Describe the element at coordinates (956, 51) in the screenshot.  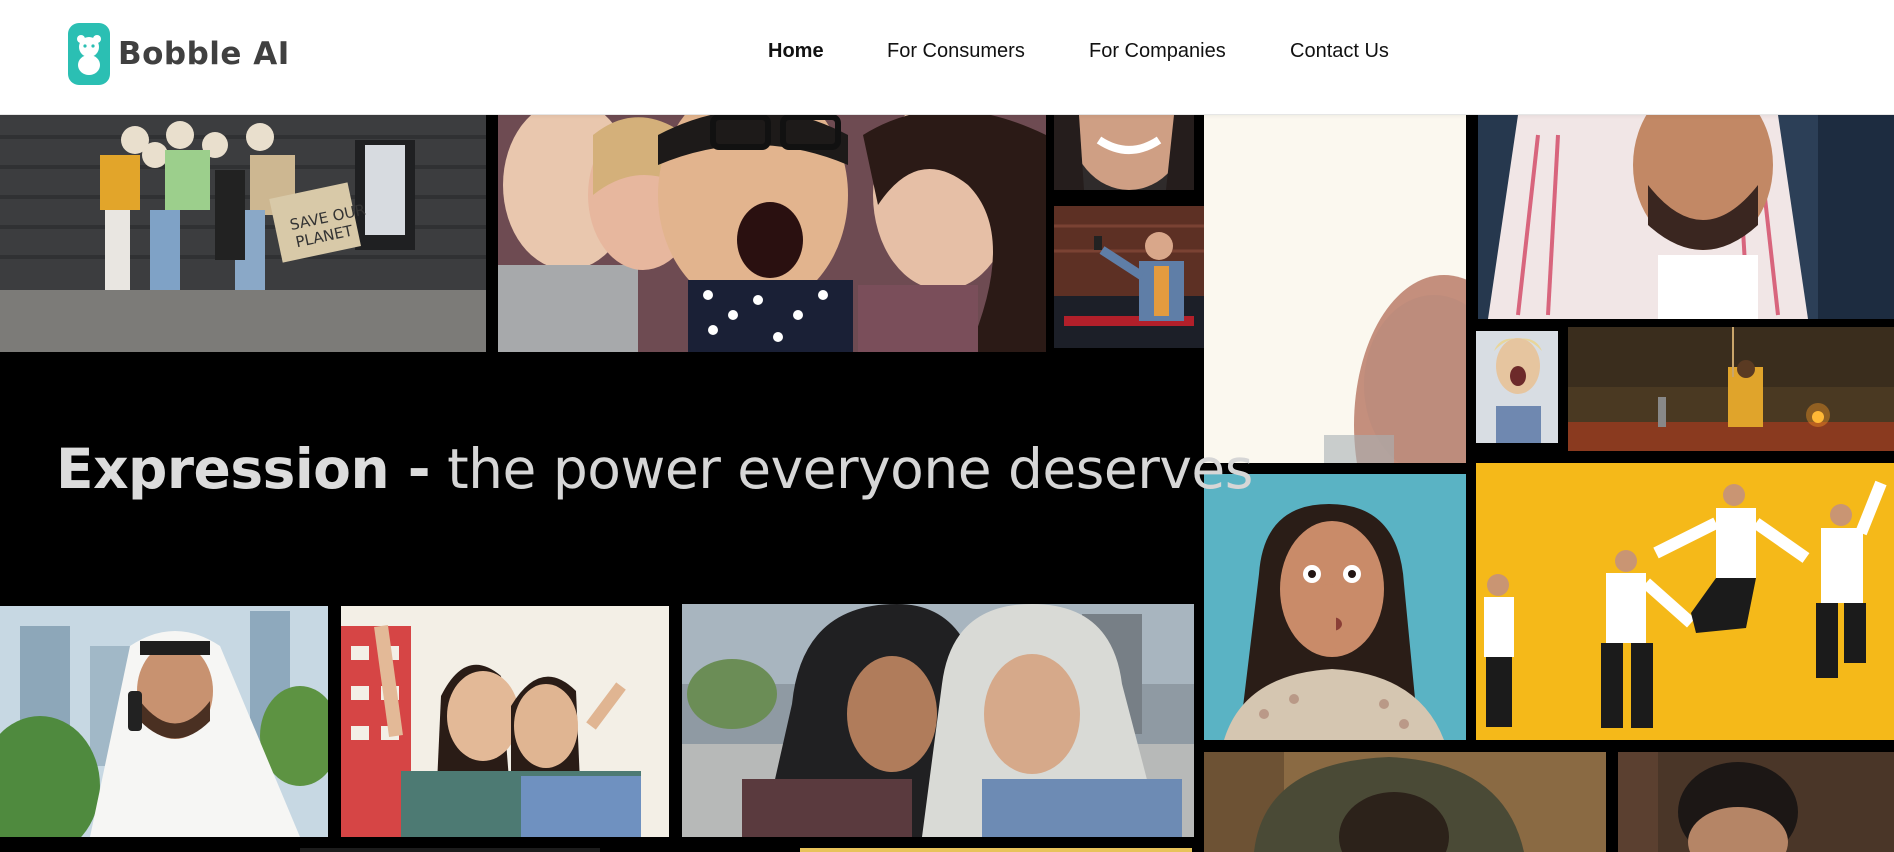
I see `nav-item-for-consumers: For Consumers` at that location.